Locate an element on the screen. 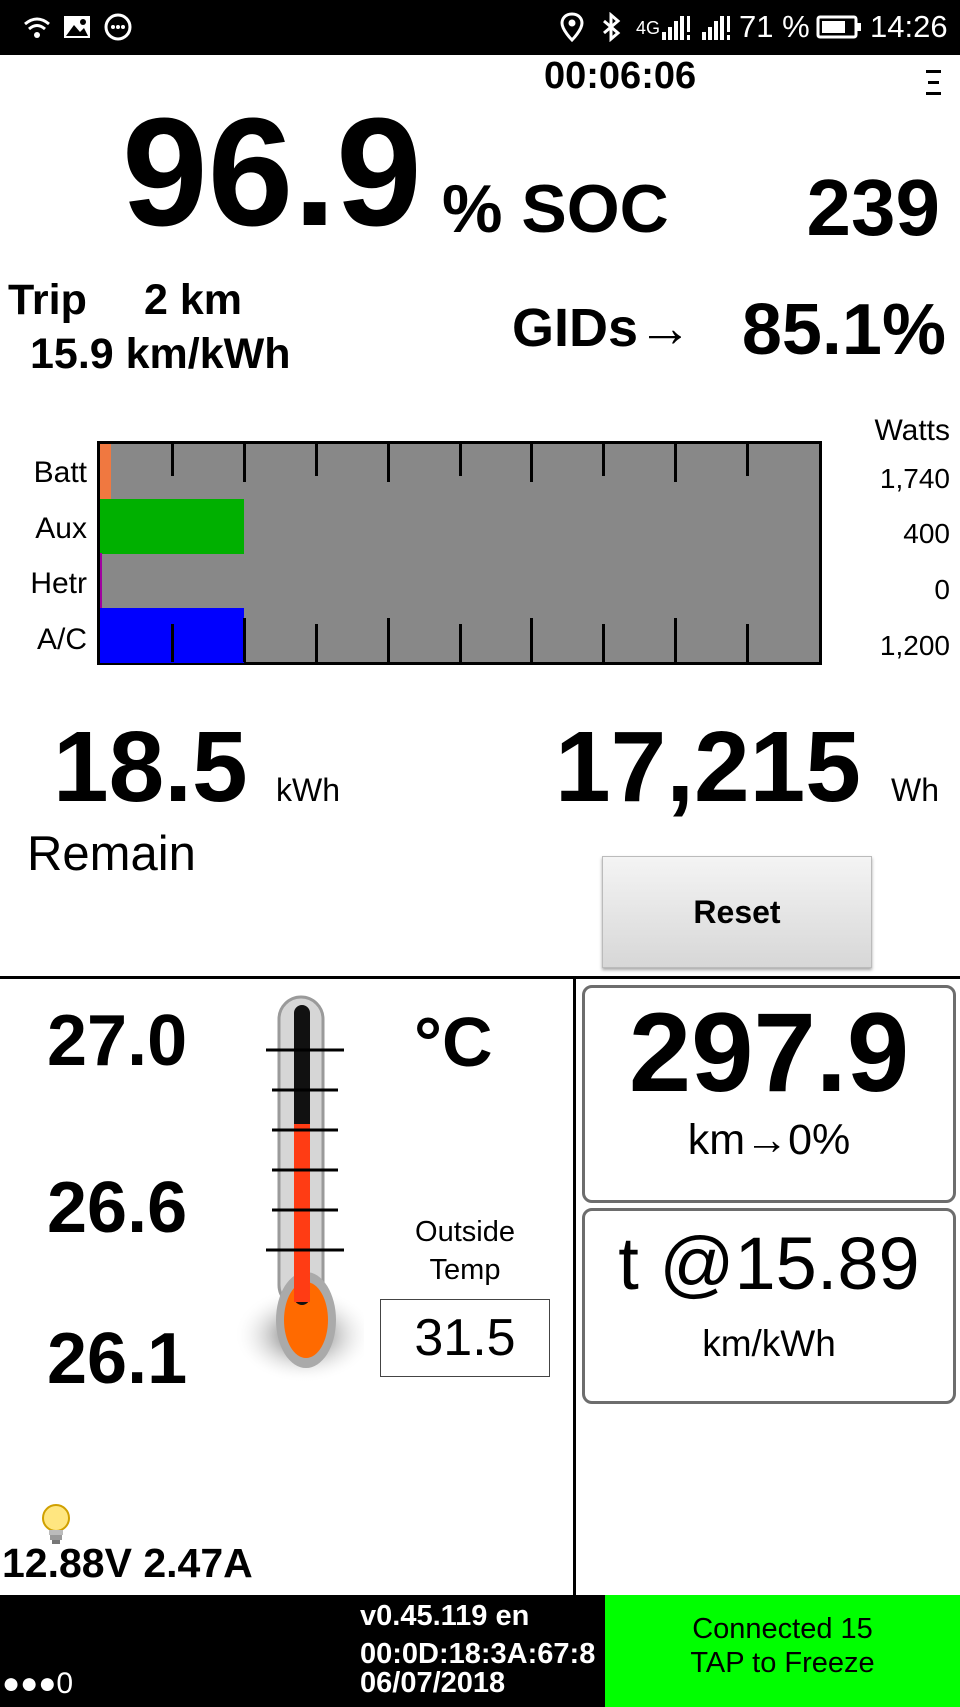  range-distance: 297.9 is located at coordinates (769, 1052).